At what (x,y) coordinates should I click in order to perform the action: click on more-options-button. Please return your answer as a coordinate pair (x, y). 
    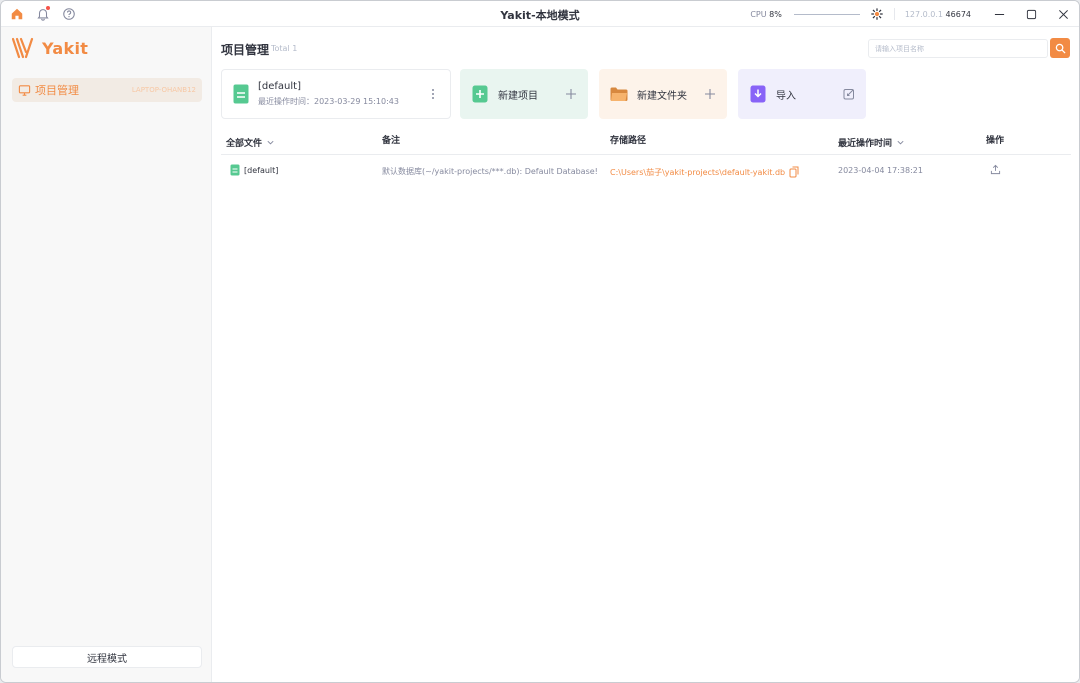
    Looking at the image, I should click on (433, 94).